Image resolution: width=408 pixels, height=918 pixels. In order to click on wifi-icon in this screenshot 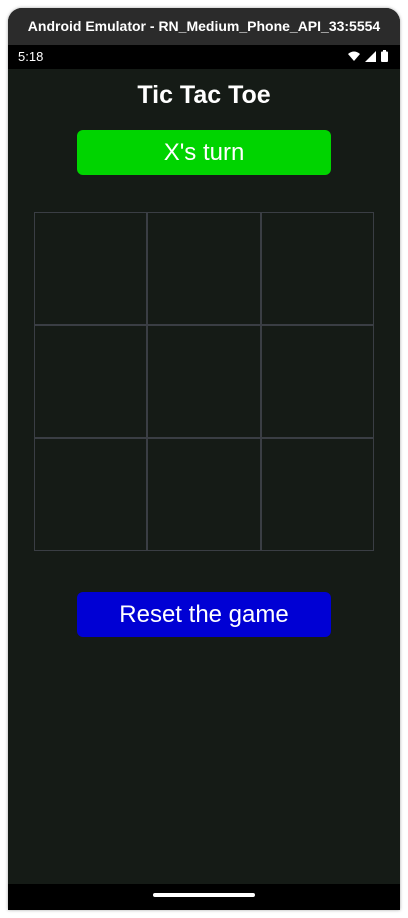, I will do `click(354, 56)`.